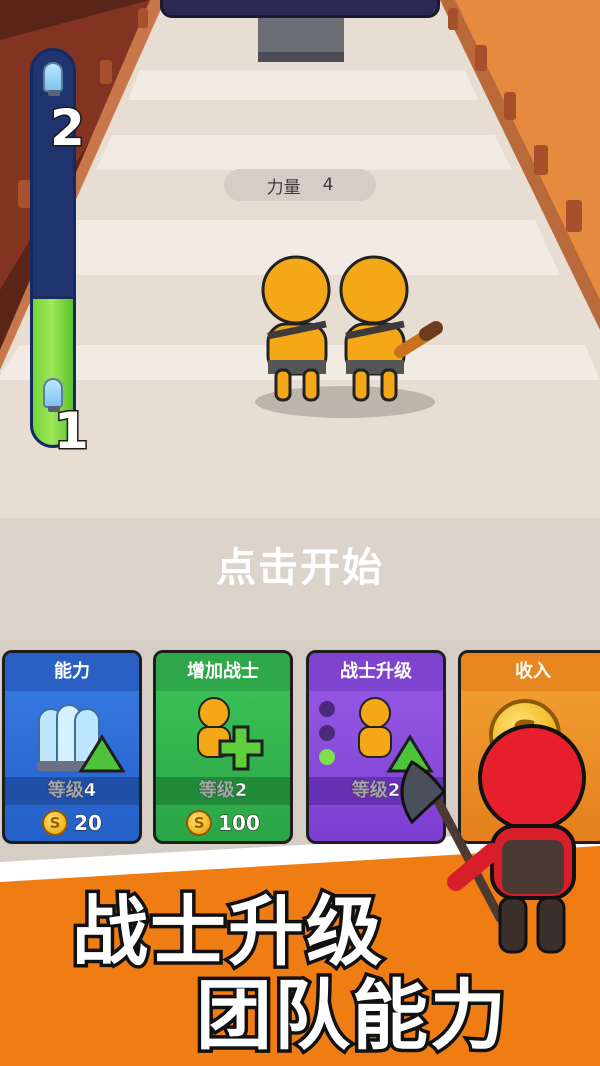 This screenshot has height=1066, width=600. Describe the element at coordinates (72, 431) in the screenshot. I see `current-level-number: 1` at that location.